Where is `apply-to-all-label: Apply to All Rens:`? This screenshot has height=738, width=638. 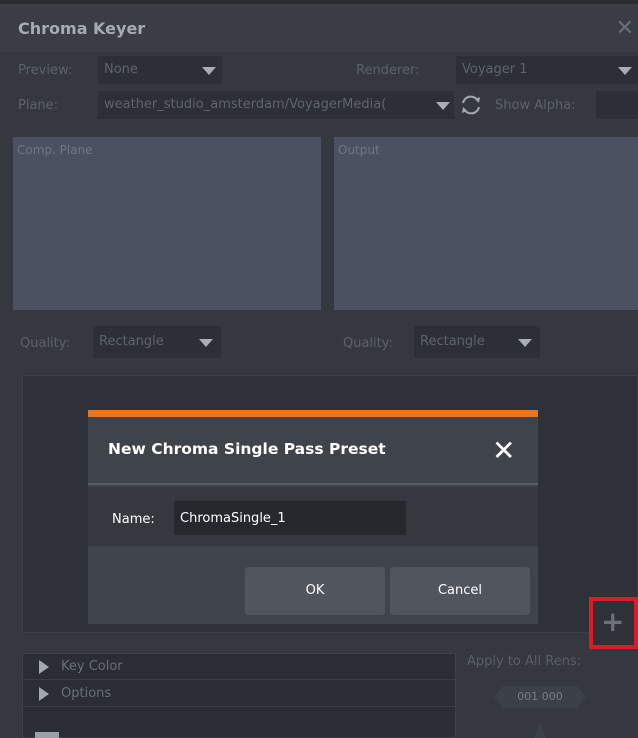
apply-to-all-label: Apply to All Rens: is located at coordinates (524, 661).